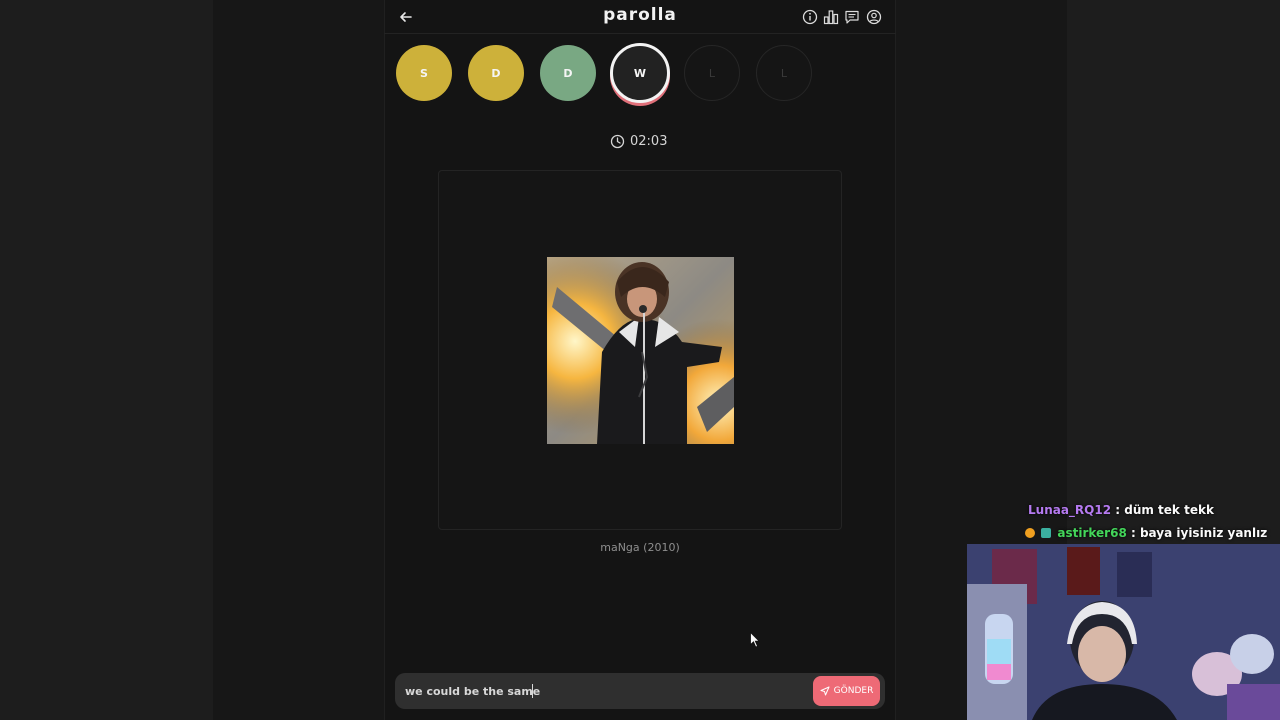  What do you see at coordinates (640, 73) in the screenshot?
I see `letter-circle-current: W` at bounding box center [640, 73].